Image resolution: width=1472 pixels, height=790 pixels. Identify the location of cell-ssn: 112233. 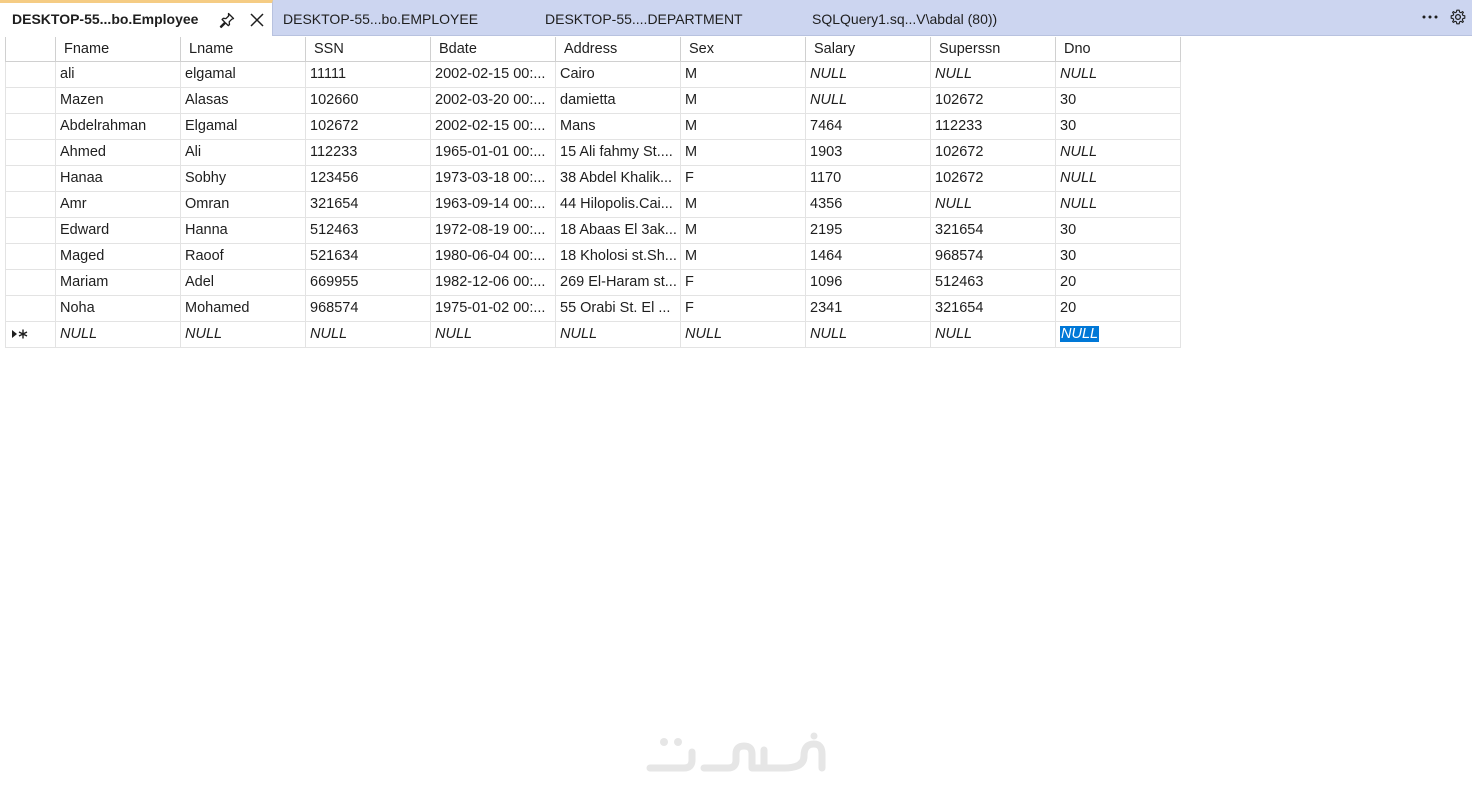
(368, 152).